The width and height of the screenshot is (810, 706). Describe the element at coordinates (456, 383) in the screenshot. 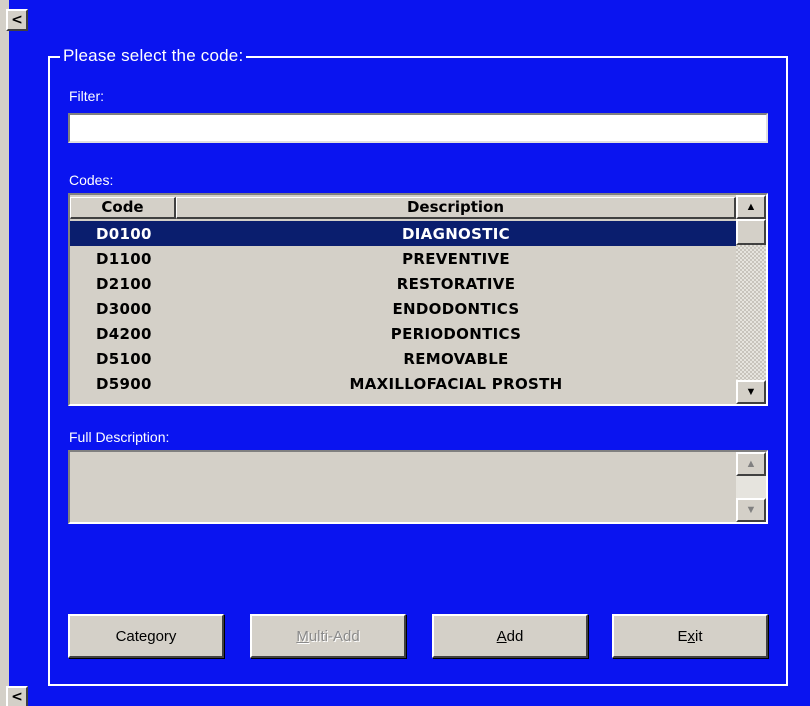

I see `description-cell: MAXILLOFACIAL PROSTH` at that location.